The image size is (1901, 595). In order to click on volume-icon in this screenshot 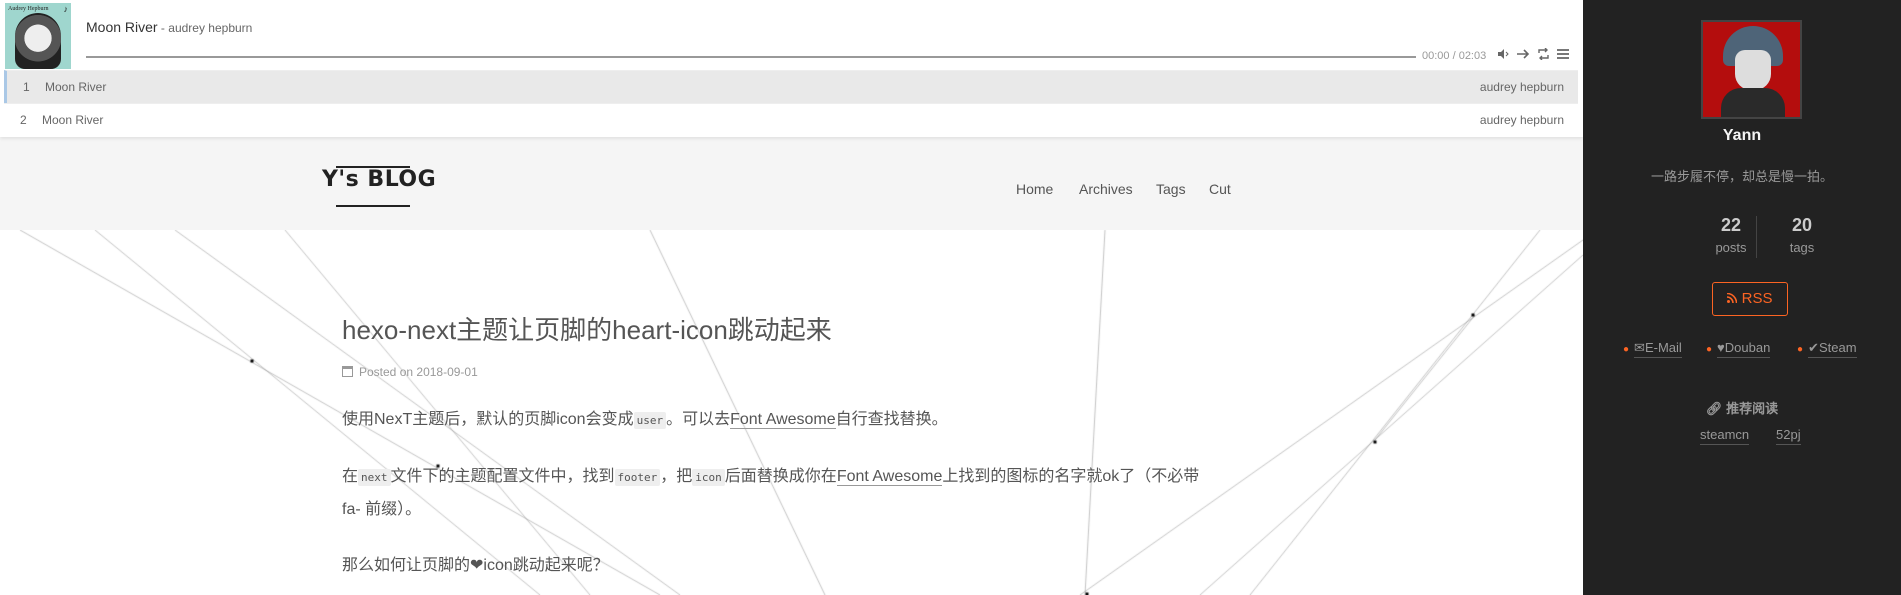, I will do `click(1503, 55)`.